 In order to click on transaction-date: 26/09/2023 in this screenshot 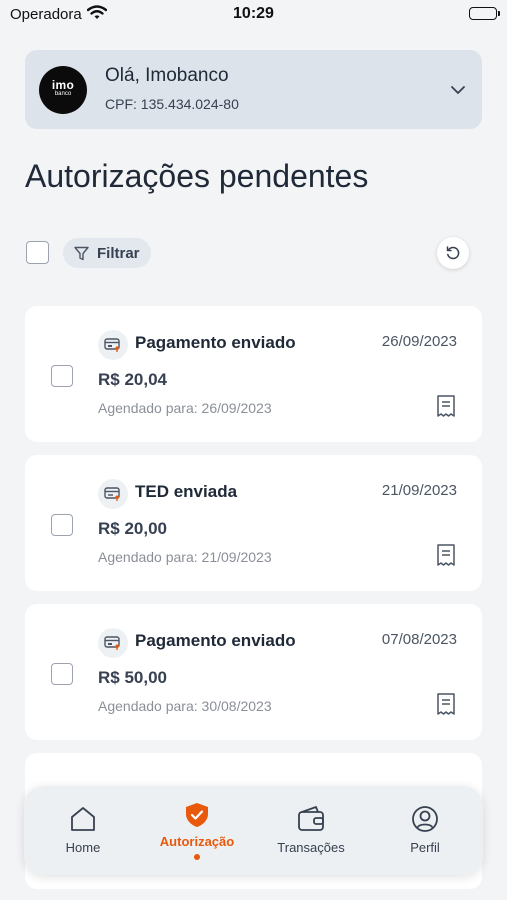, I will do `click(419, 341)`.